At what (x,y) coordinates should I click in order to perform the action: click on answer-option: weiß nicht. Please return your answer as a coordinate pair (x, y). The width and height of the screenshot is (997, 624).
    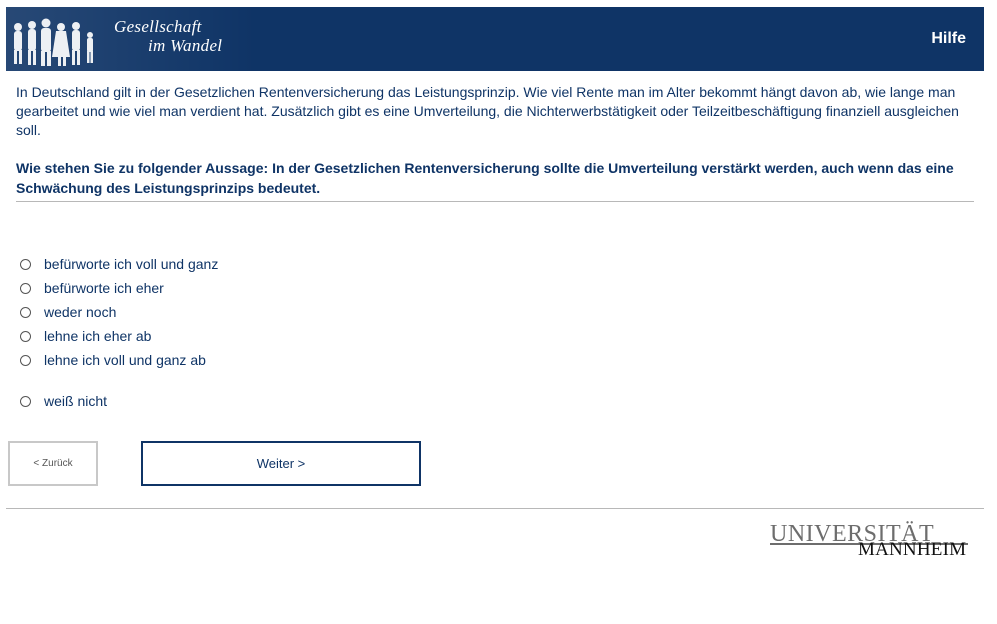
    Looking at the image, I should click on (63, 401).